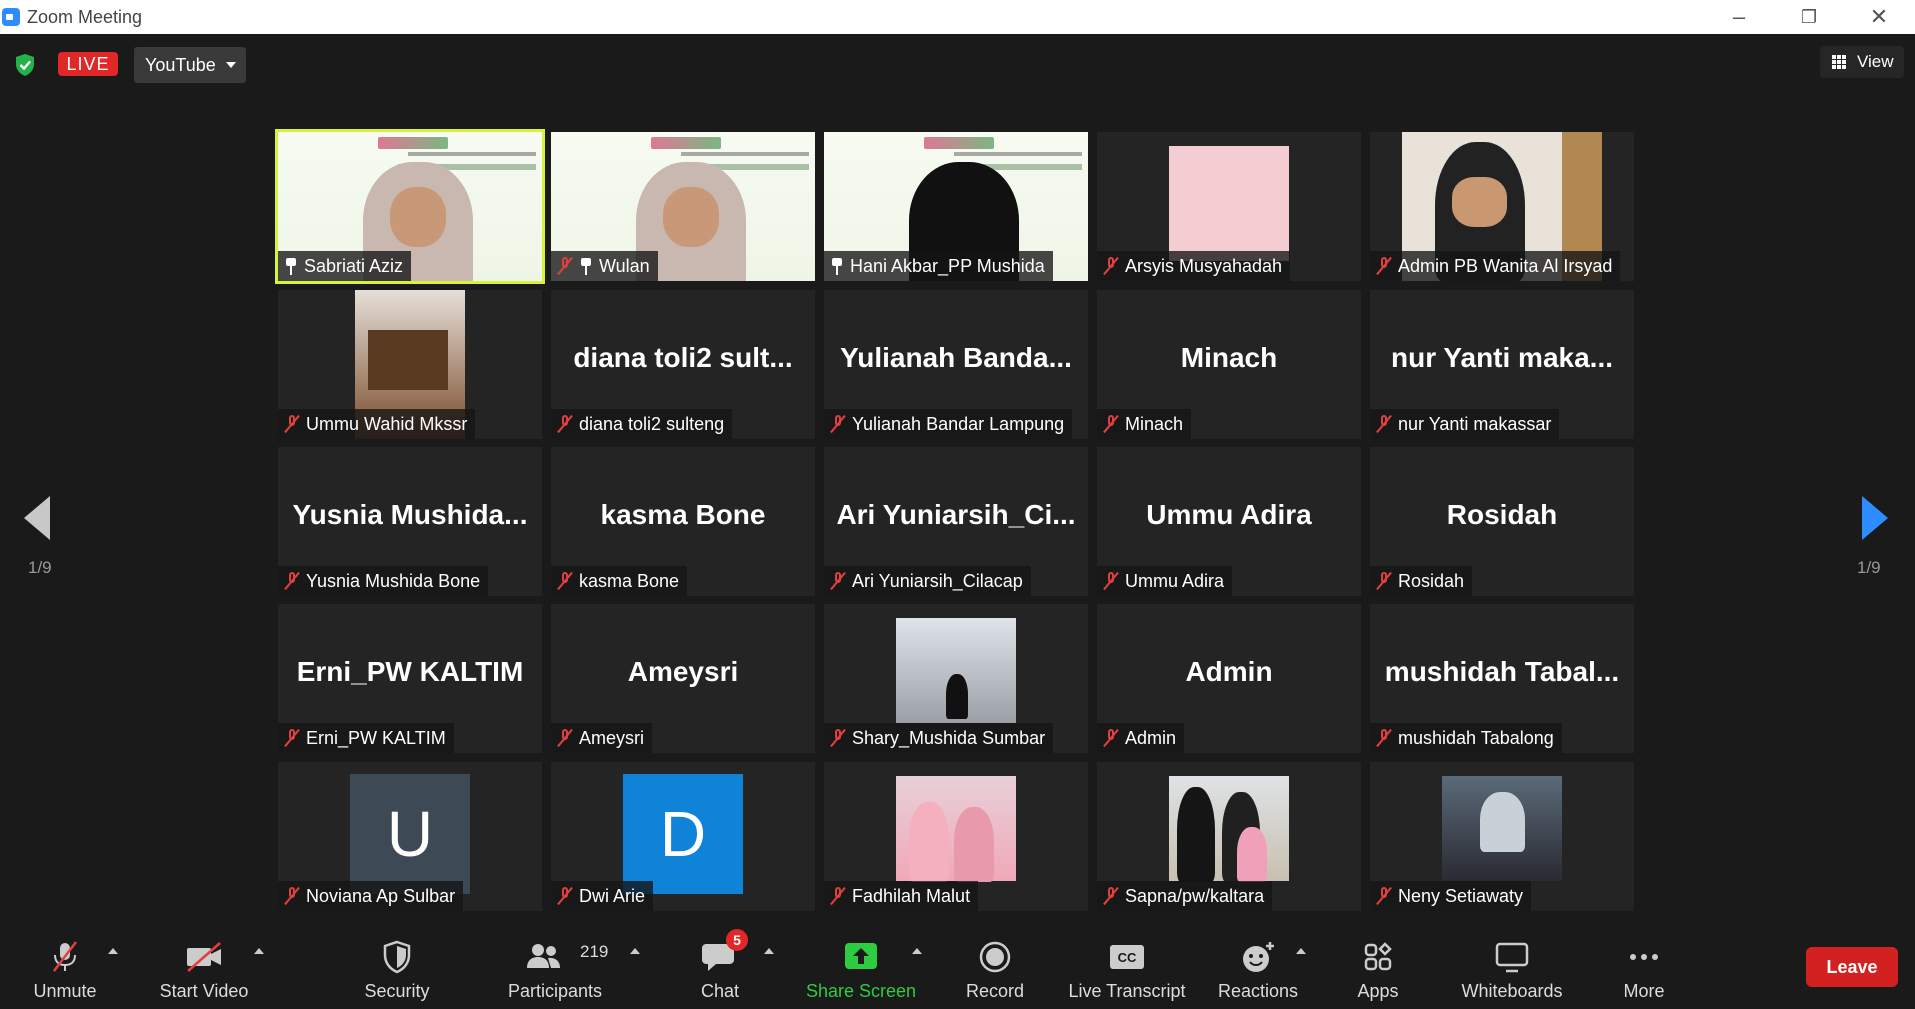 This screenshot has height=1009, width=1915. What do you see at coordinates (927, 581) in the screenshot?
I see `participant-name-bar: Ari Yuniarsih_Cilacap` at bounding box center [927, 581].